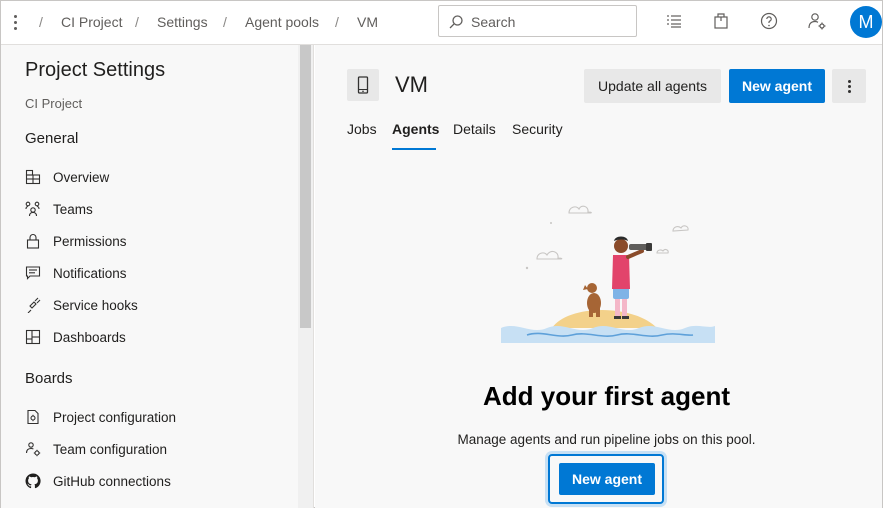 This screenshot has height=508, width=883. What do you see at coordinates (305, 186) in the screenshot?
I see `sidebar-scrollbar-thumb` at bounding box center [305, 186].